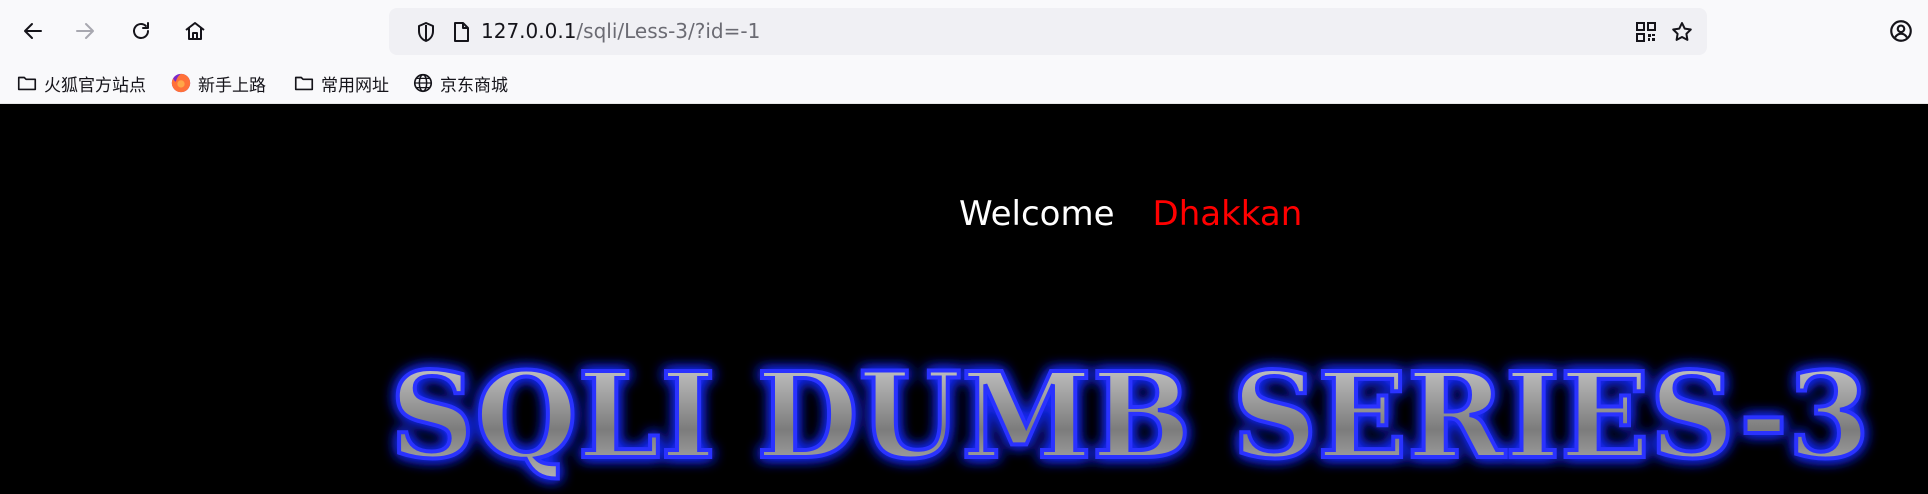 The height and width of the screenshot is (494, 1928). I want to click on reload-button, so click(141, 31).